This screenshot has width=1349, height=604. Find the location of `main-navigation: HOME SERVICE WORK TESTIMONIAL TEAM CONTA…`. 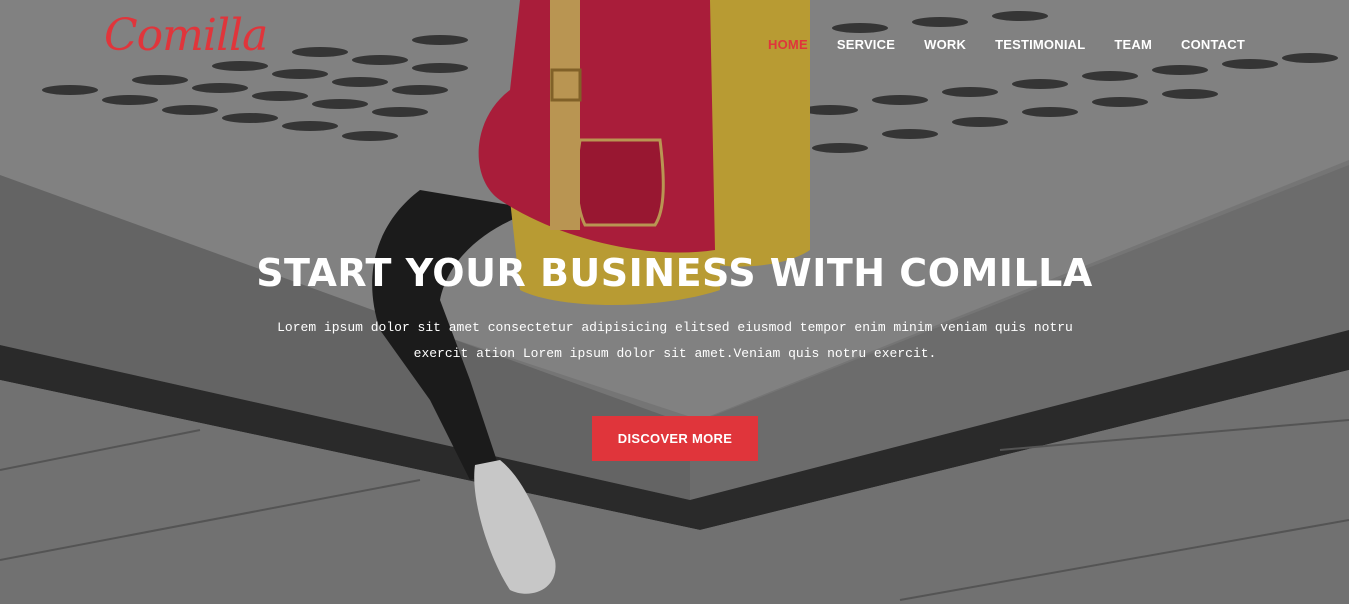

main-navigation: HOME SERVICE WORK TESTIMONIAL TEAM CONTA… is located at coordinates (992, 45).